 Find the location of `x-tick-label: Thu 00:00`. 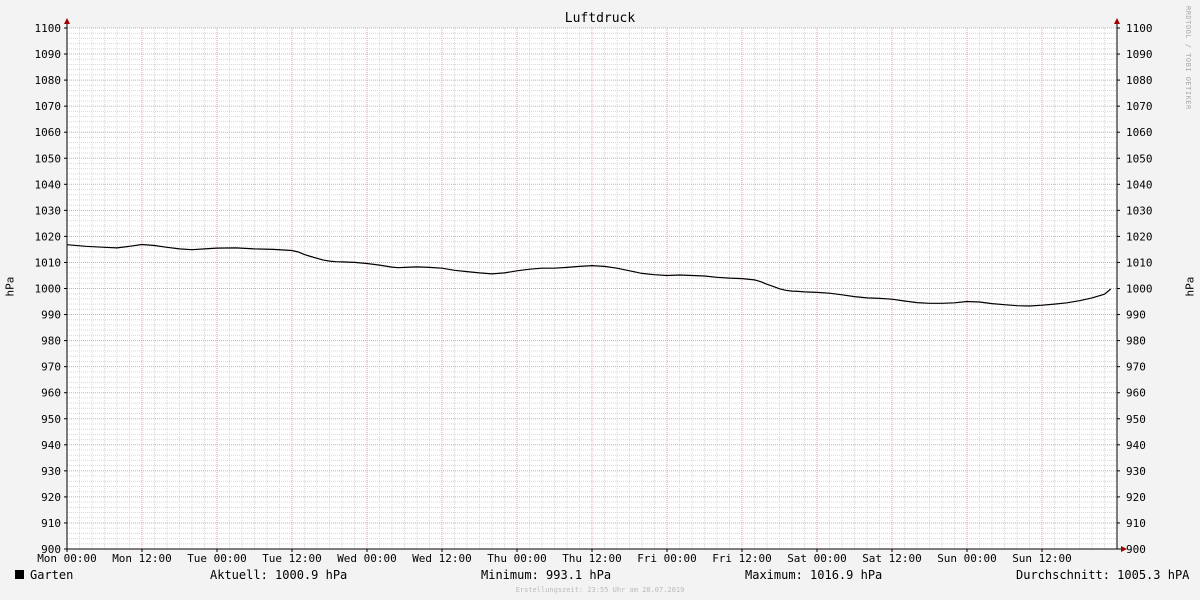

x-tick-label: Thu 00:00 is located at coordinates (517, 558).